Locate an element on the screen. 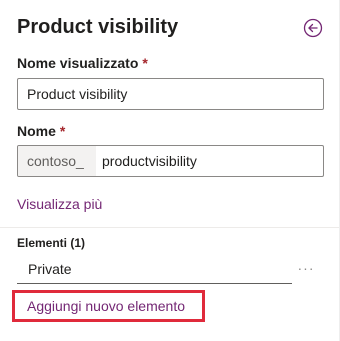 This screenshot has height=341, width=340. display-name-value: Product visibility is located at coordinates (77, 94).